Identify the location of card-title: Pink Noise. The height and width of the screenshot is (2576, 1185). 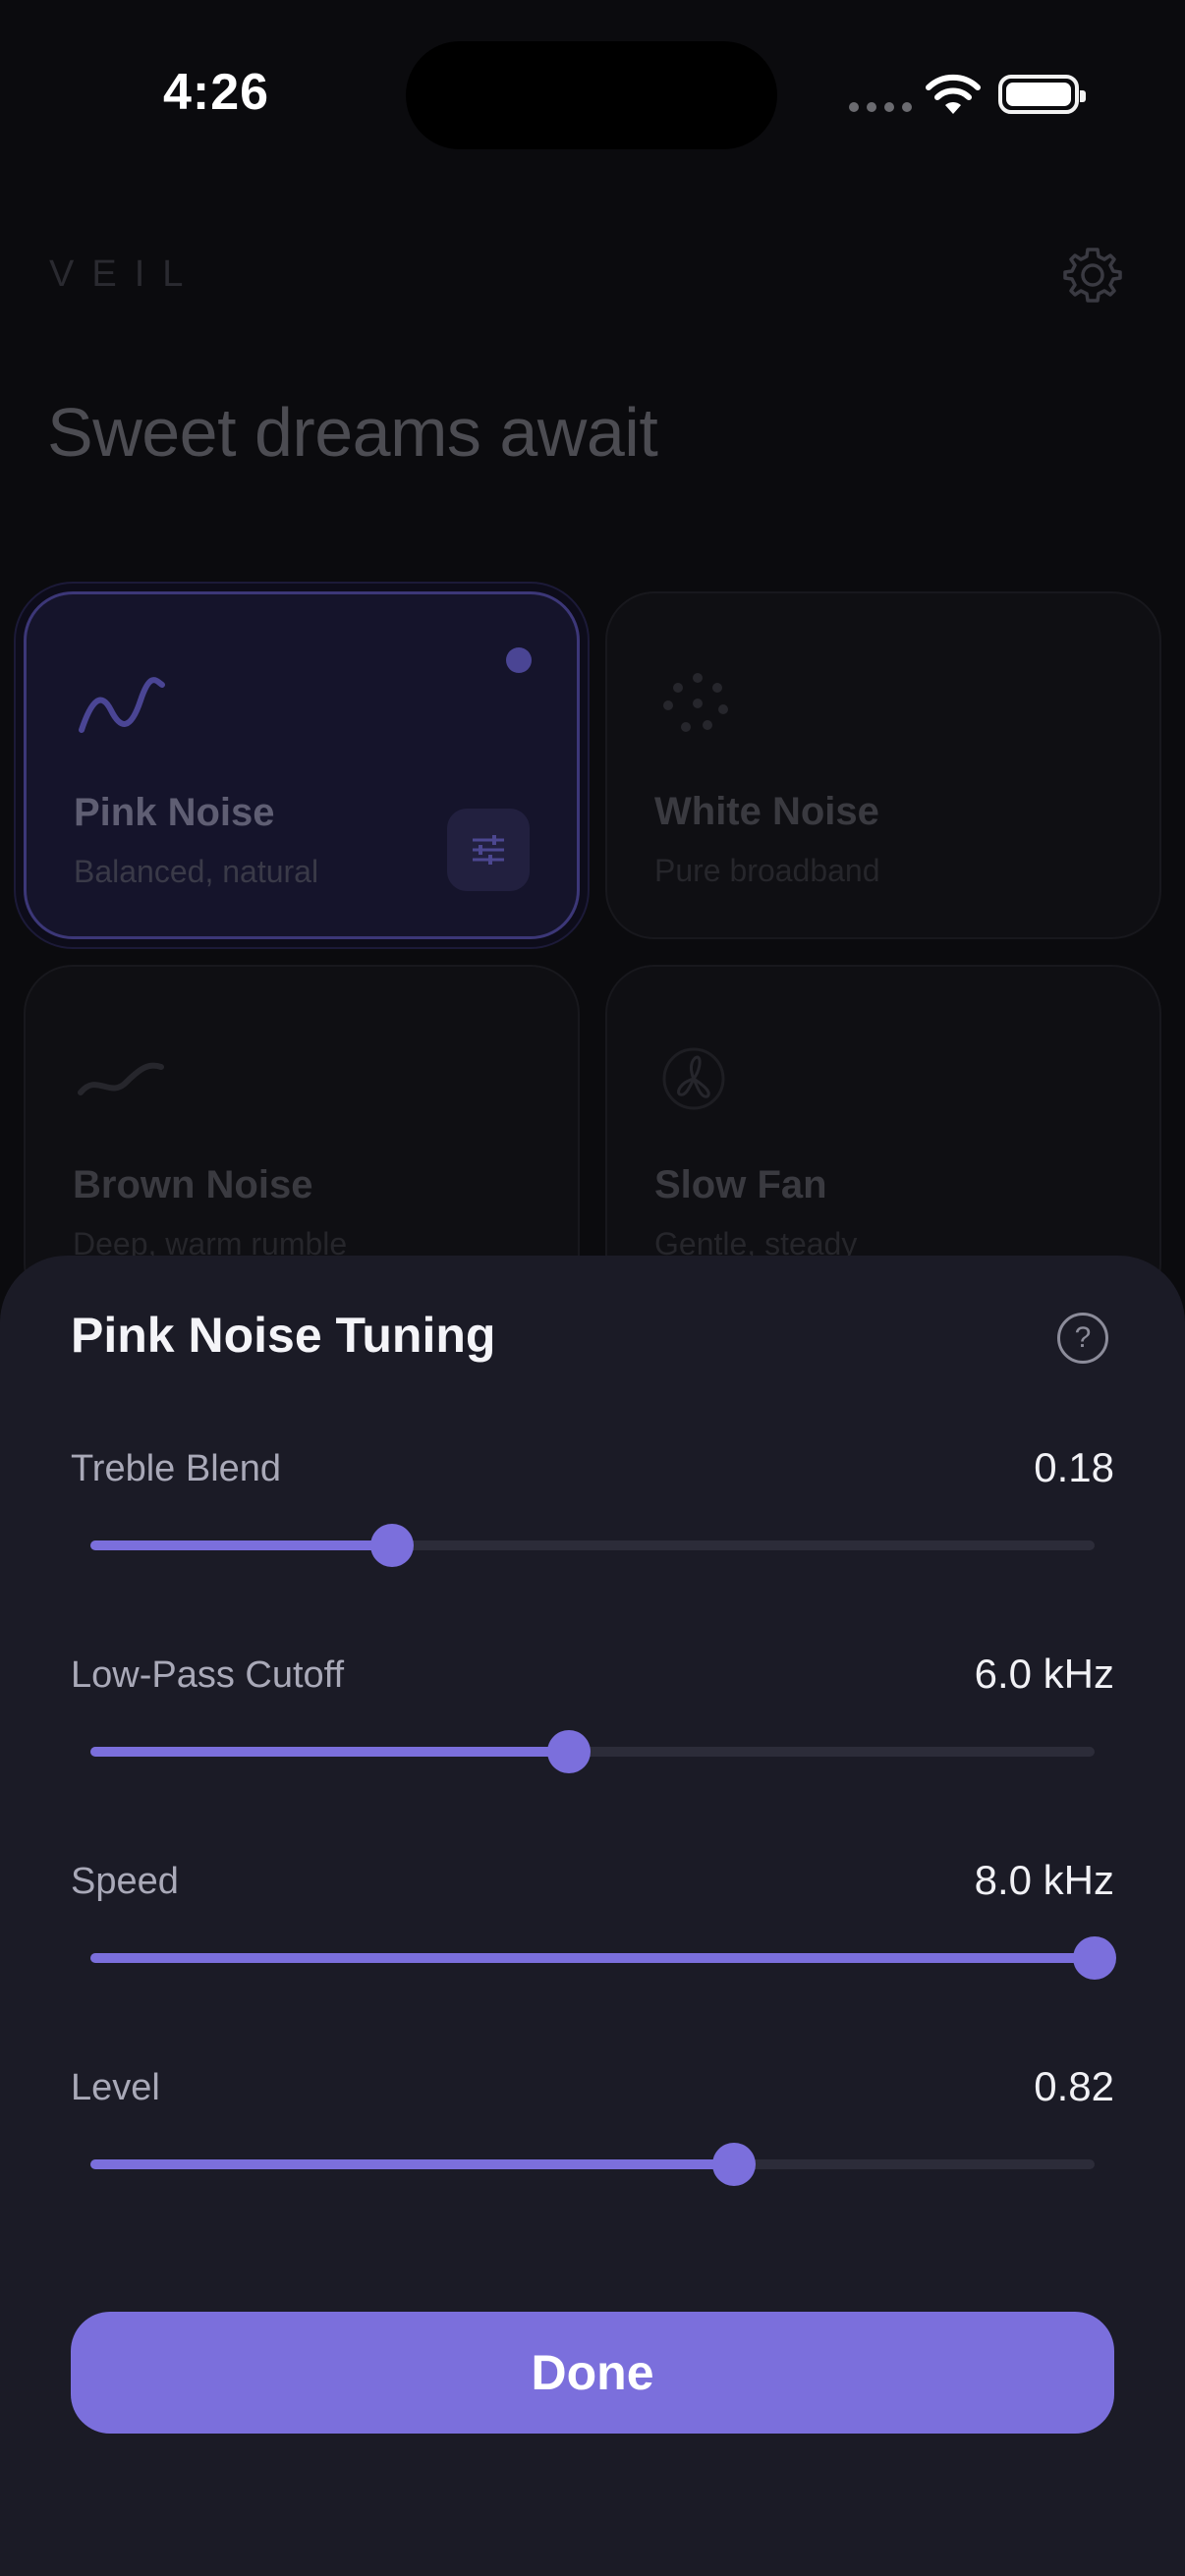
(175, 812).